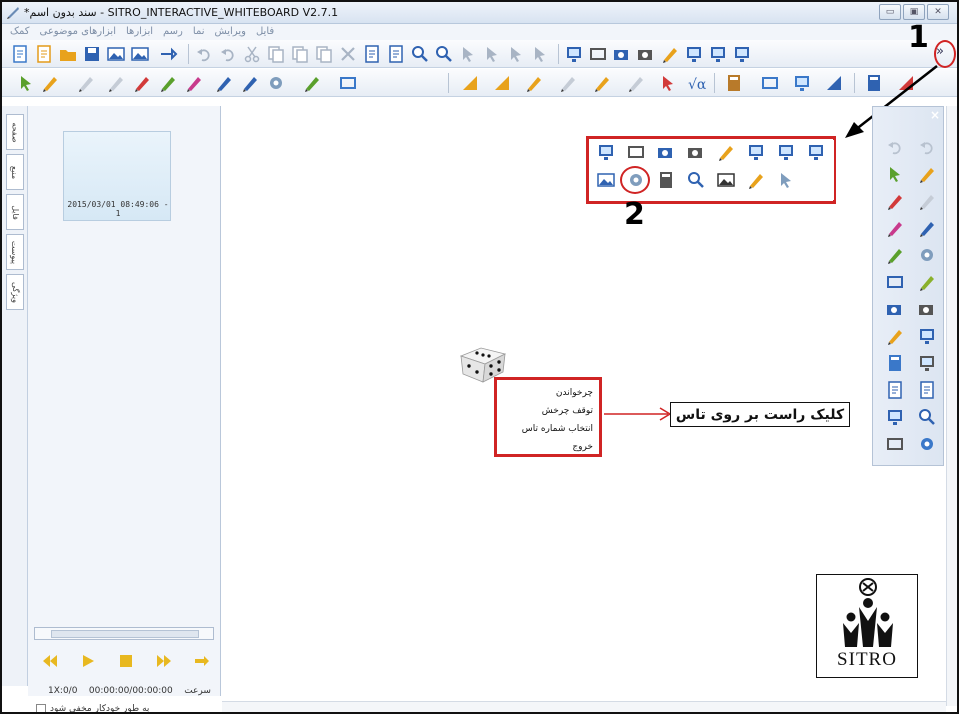  What do you see at coordinates (770, 83) in the screenshot?
I see `cylinder-icon` at bounding box center [770, 83].